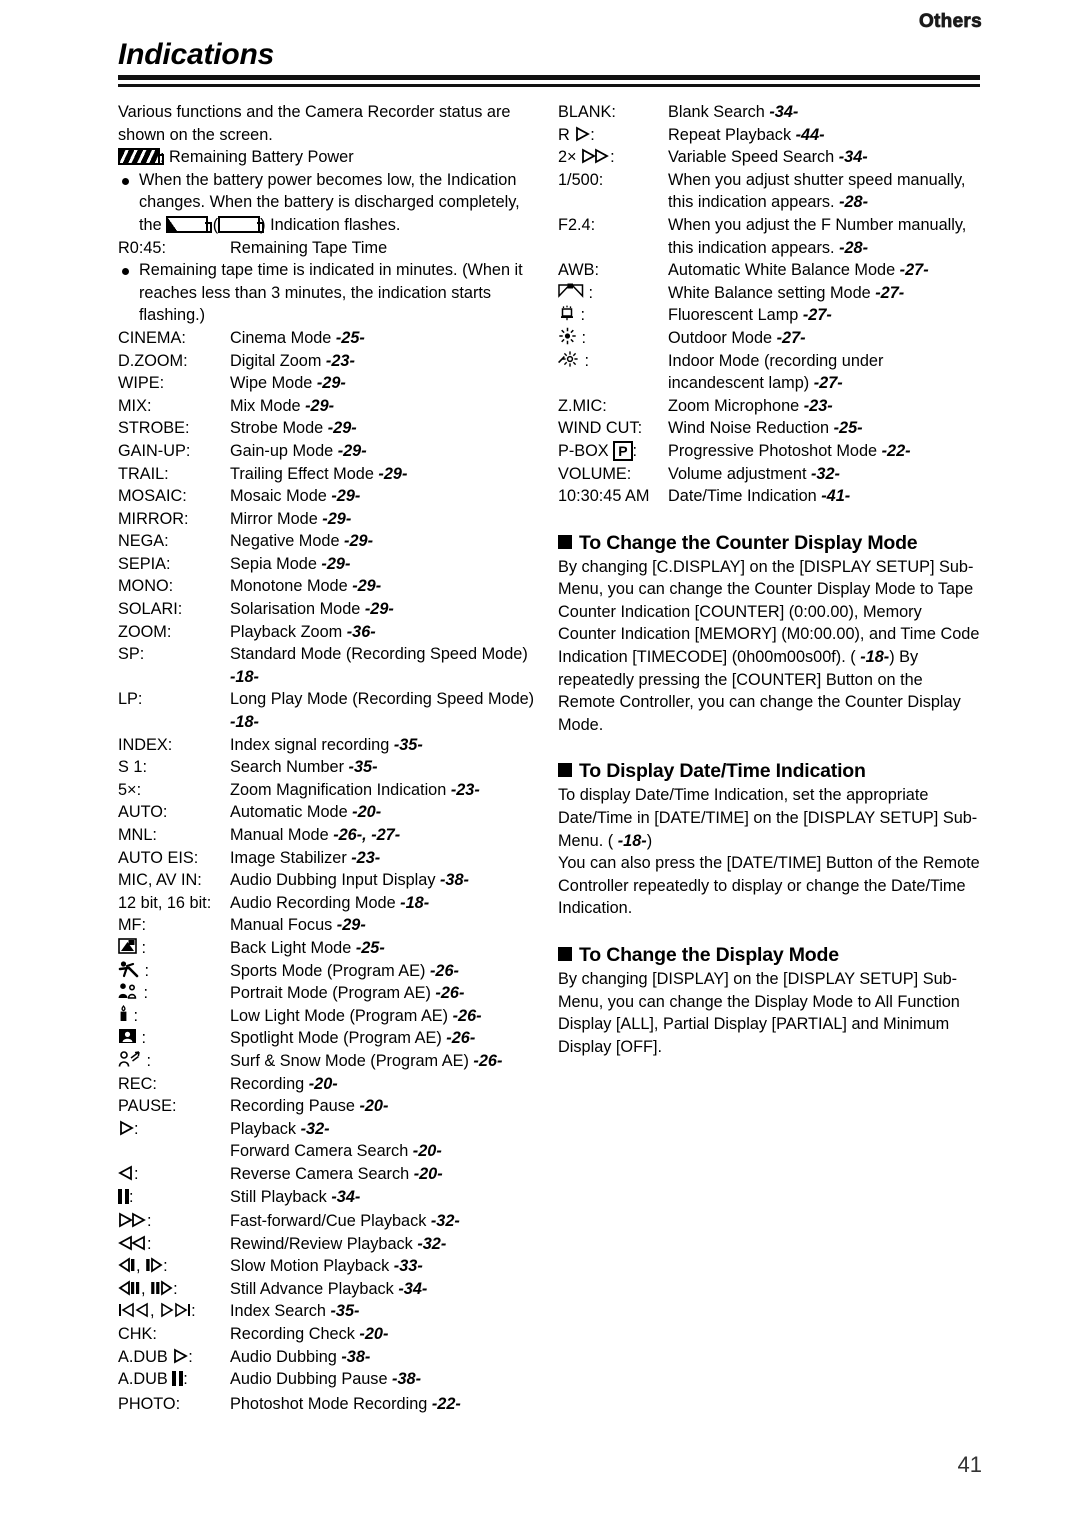 Image resolution: width=1080 pixels, height=1526 pixels. What do you see at coordinates (330, 586) in the screenshot?
I see `indication-row: MONO: Monotone Mode -29-` at bounding box center [330, 586].